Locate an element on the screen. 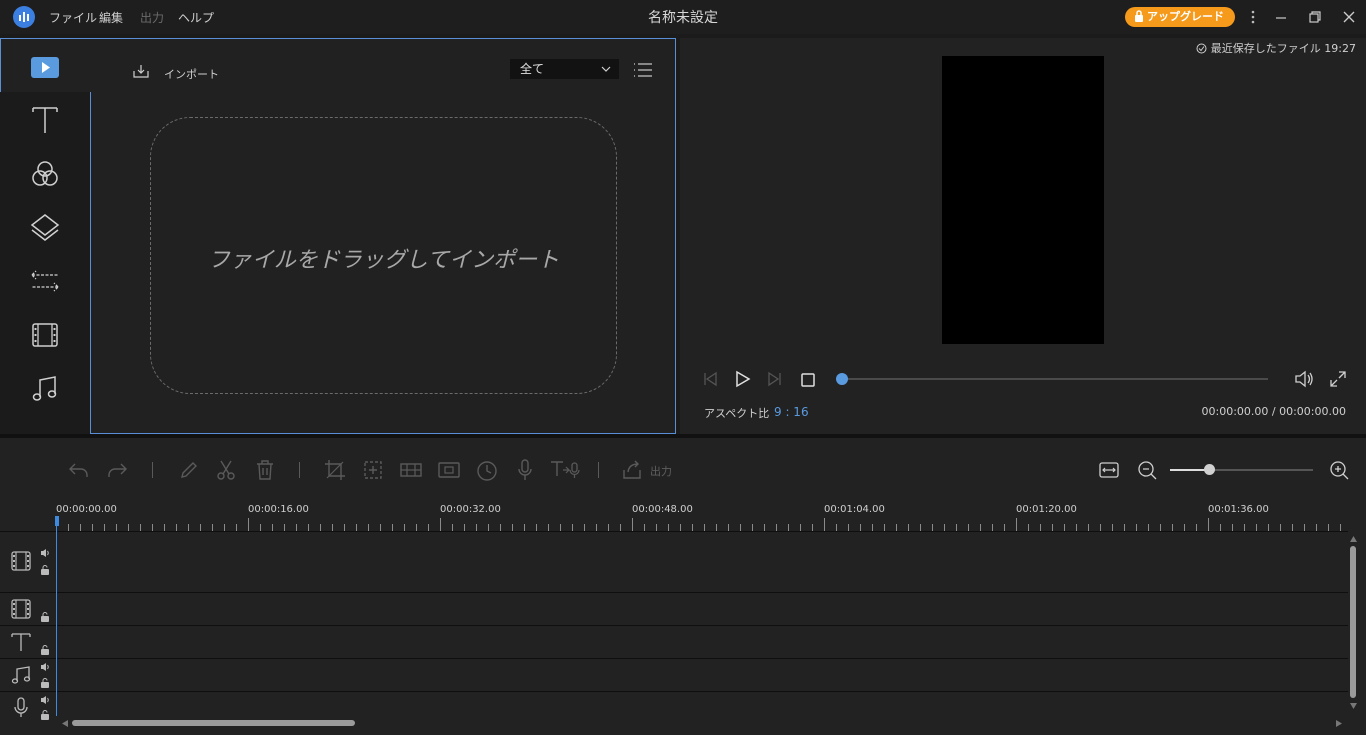 This screenshot has width=1366, height=735. upgrade-button: アップグレード is located at coordinates (1180, 17).